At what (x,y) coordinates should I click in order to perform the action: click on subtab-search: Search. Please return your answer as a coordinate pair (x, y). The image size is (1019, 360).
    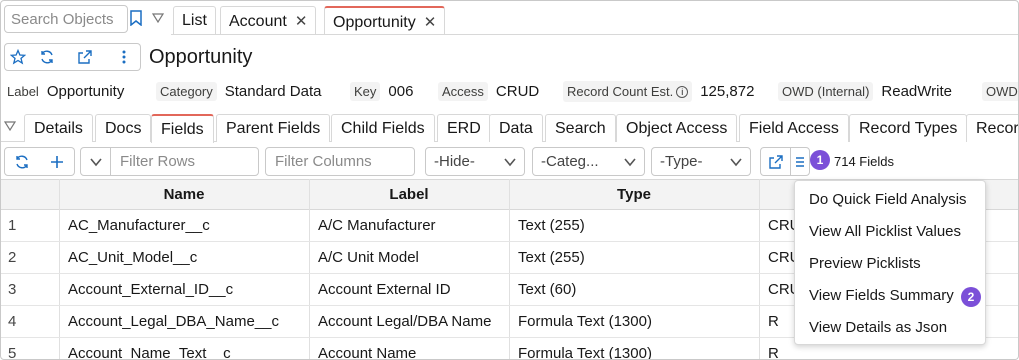
    Looking at the image, I should click on (580, 128).